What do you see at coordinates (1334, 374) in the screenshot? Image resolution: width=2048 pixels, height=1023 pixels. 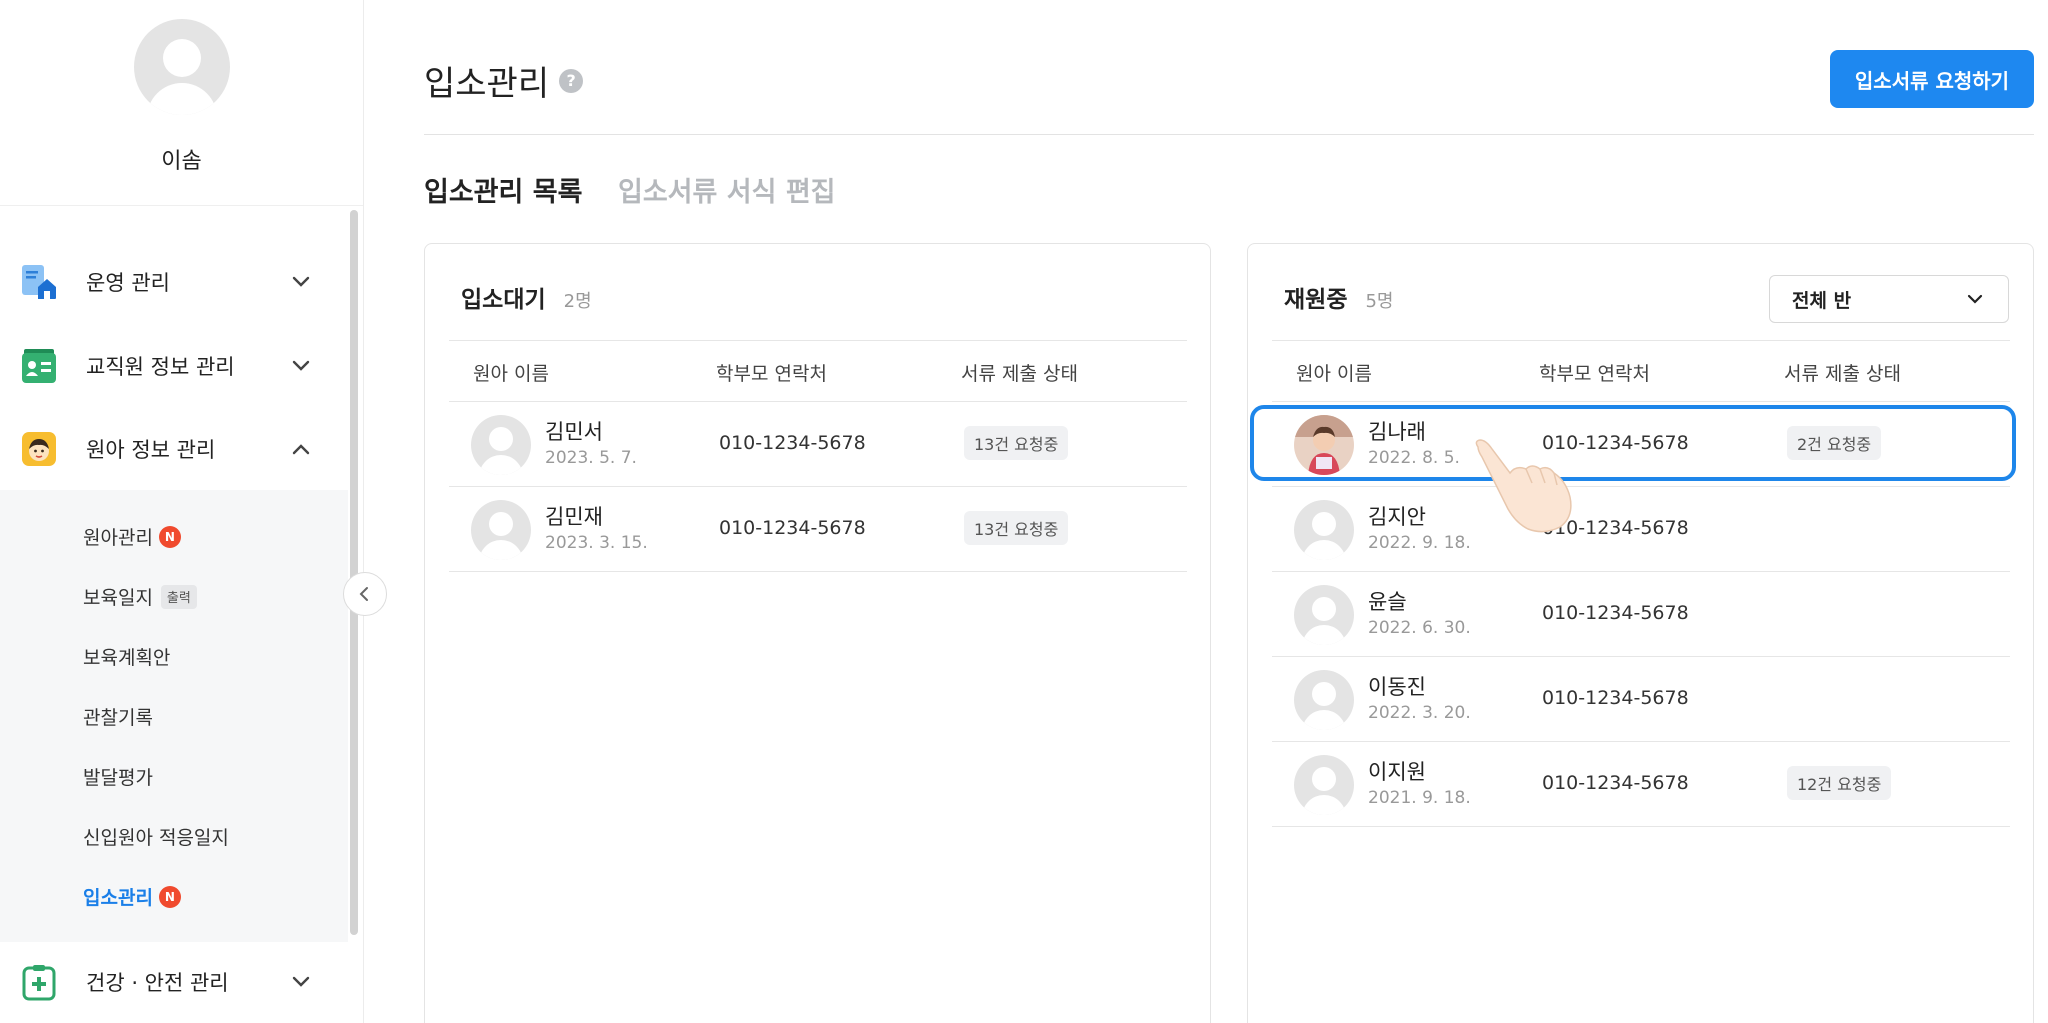 I see `column-name: 원아 이름` at bounding box center [1334, 374].